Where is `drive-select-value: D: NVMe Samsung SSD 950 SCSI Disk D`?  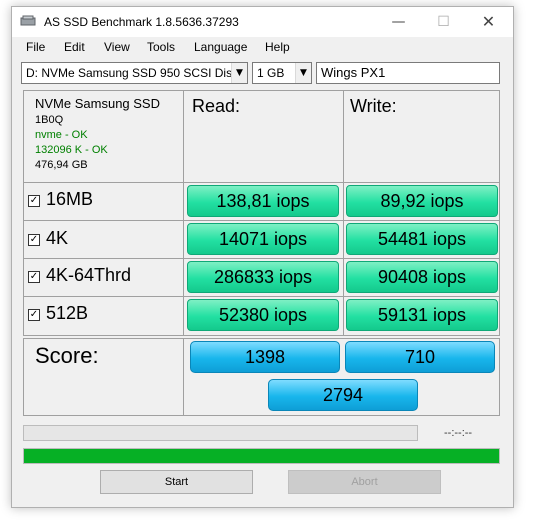
drive-select-value: D: NVMe Samsung SSD 950 SCSI Disk D is located at coordinates (137, 73).